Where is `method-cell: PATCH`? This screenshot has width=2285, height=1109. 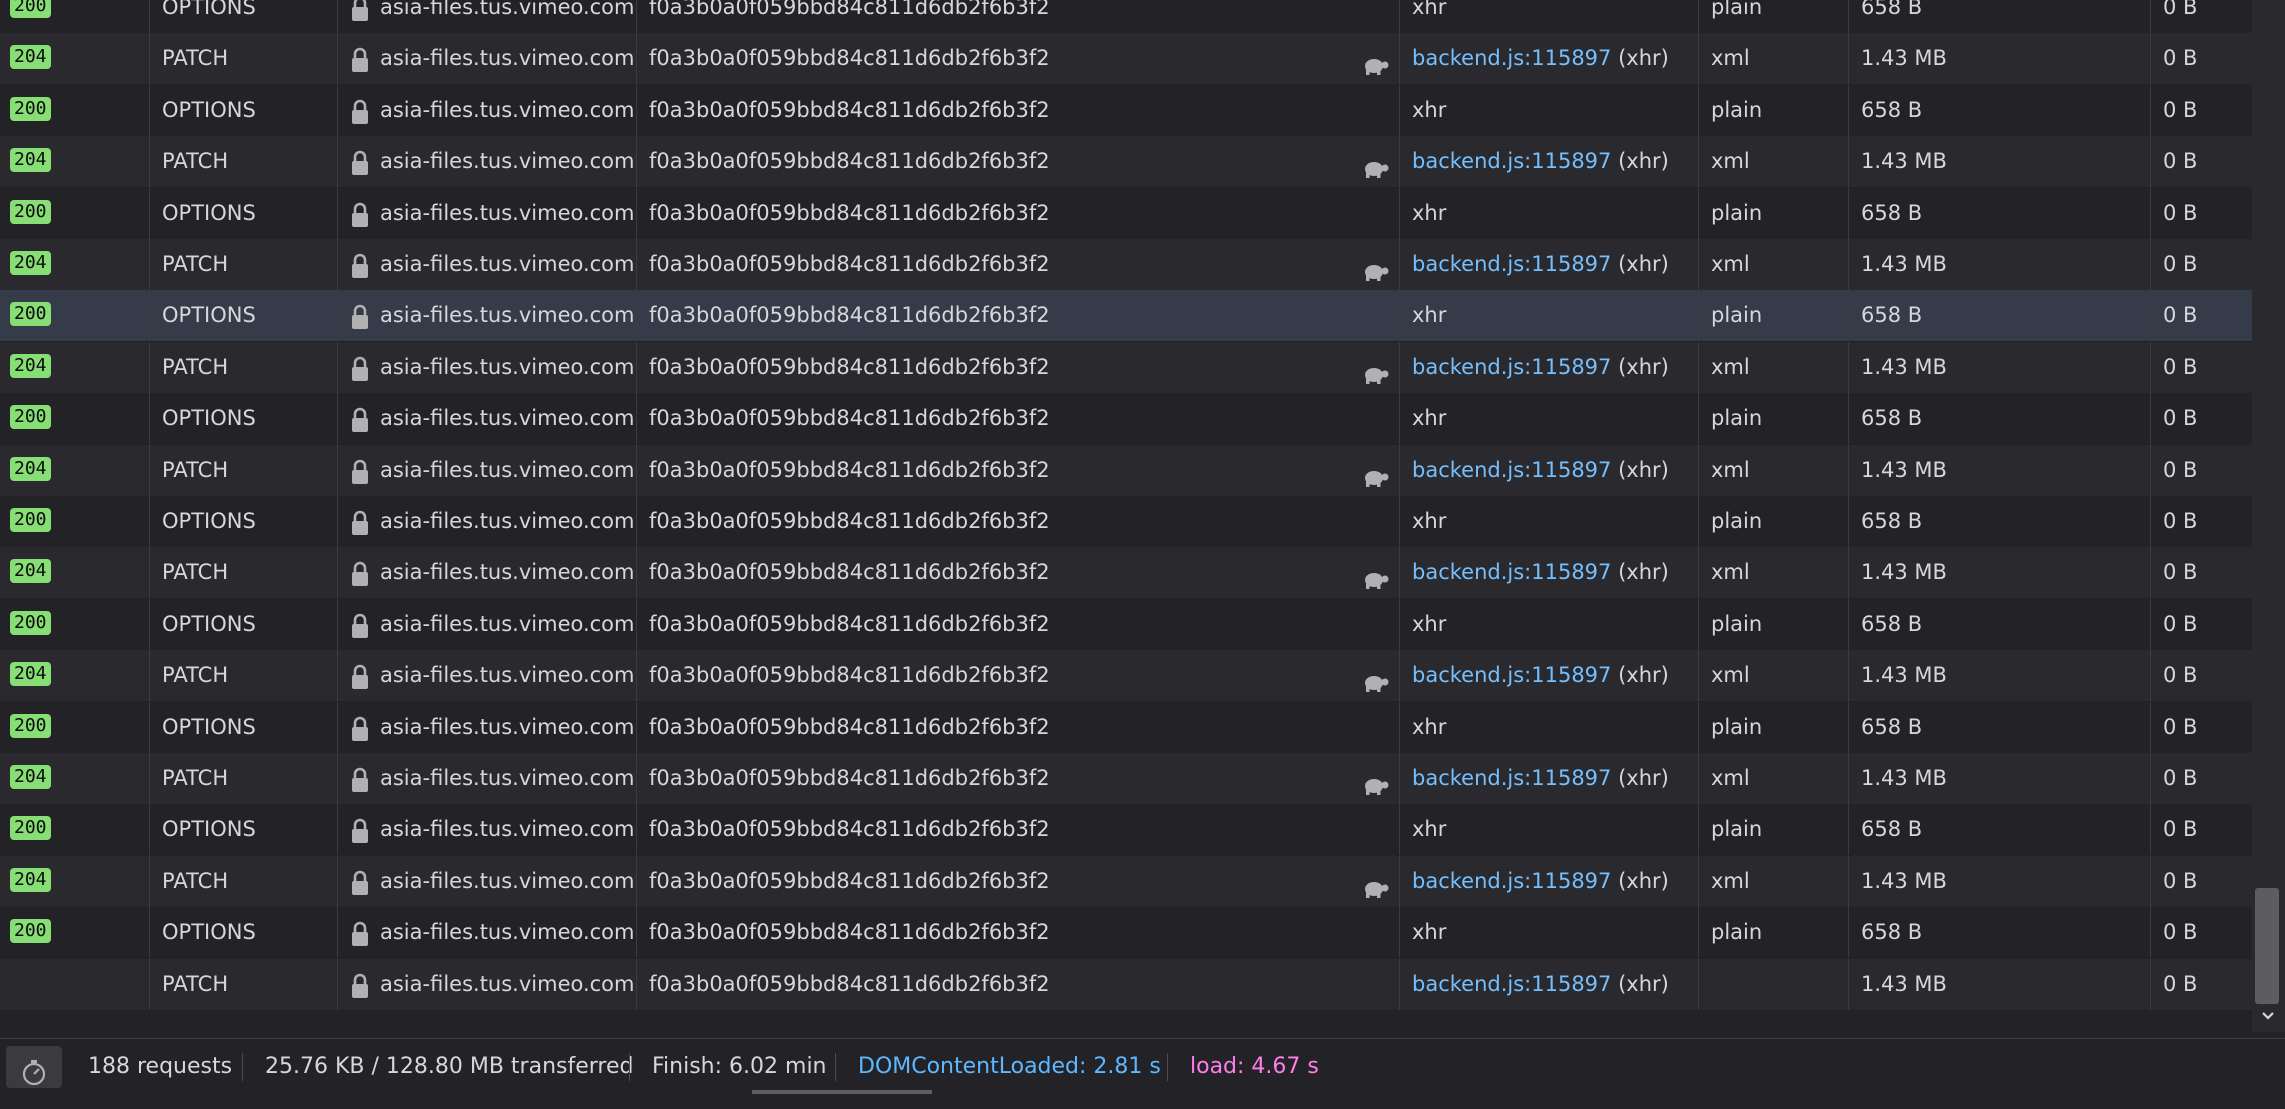 method-cell: PATCH is located at coordinates (244, 675).